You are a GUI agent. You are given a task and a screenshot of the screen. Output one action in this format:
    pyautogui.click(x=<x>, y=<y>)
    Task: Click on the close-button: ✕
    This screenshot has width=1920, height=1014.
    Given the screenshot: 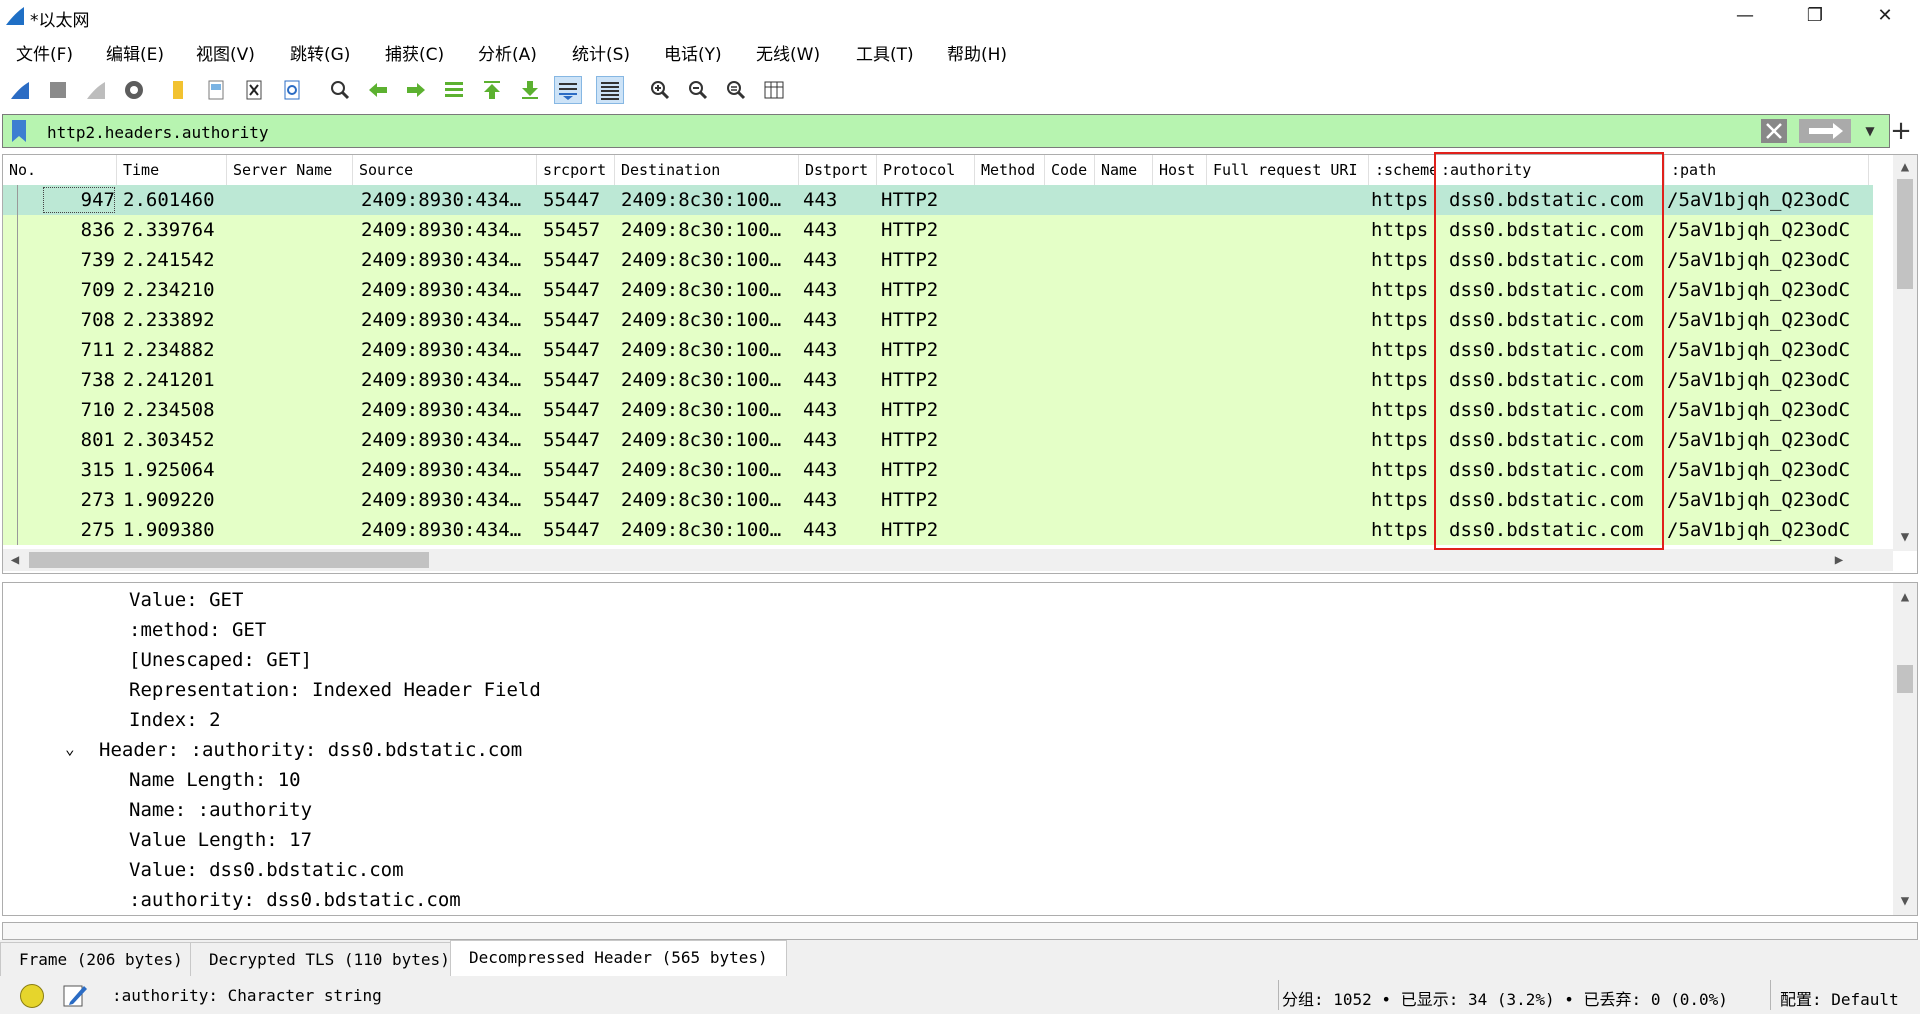 What is the action you would take?
    pyautogui.click(x=1885, y=17)
    